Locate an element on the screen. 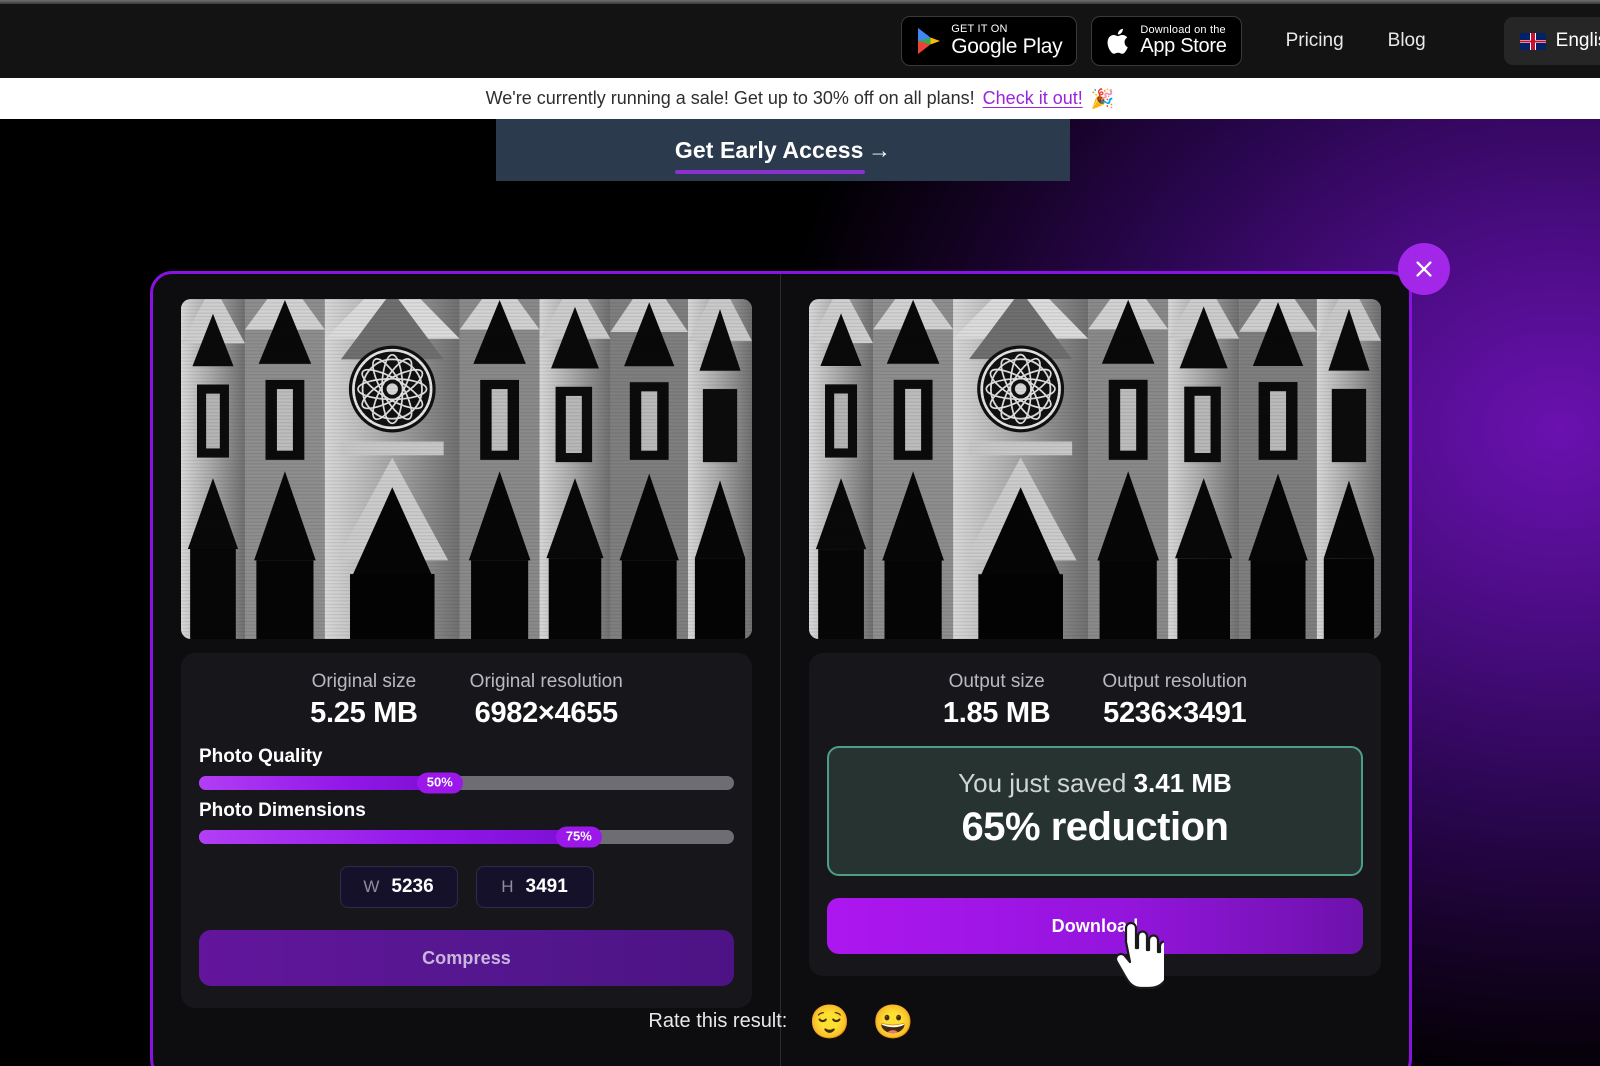 Image resolution: width=1600 pixels, height=1066 pixels. download-button: Download is located at coordinates (1095, 926).